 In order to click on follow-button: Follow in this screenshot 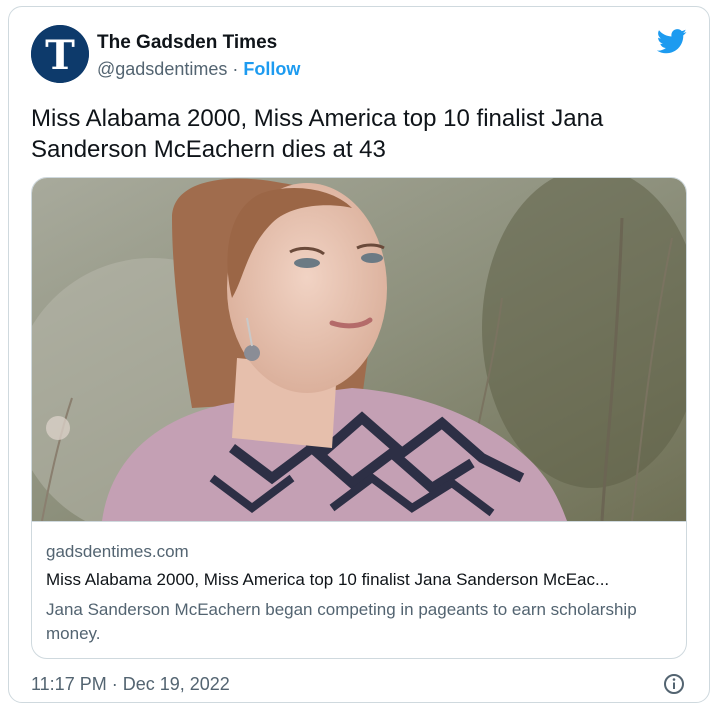, I will do `click(271, 69)`.